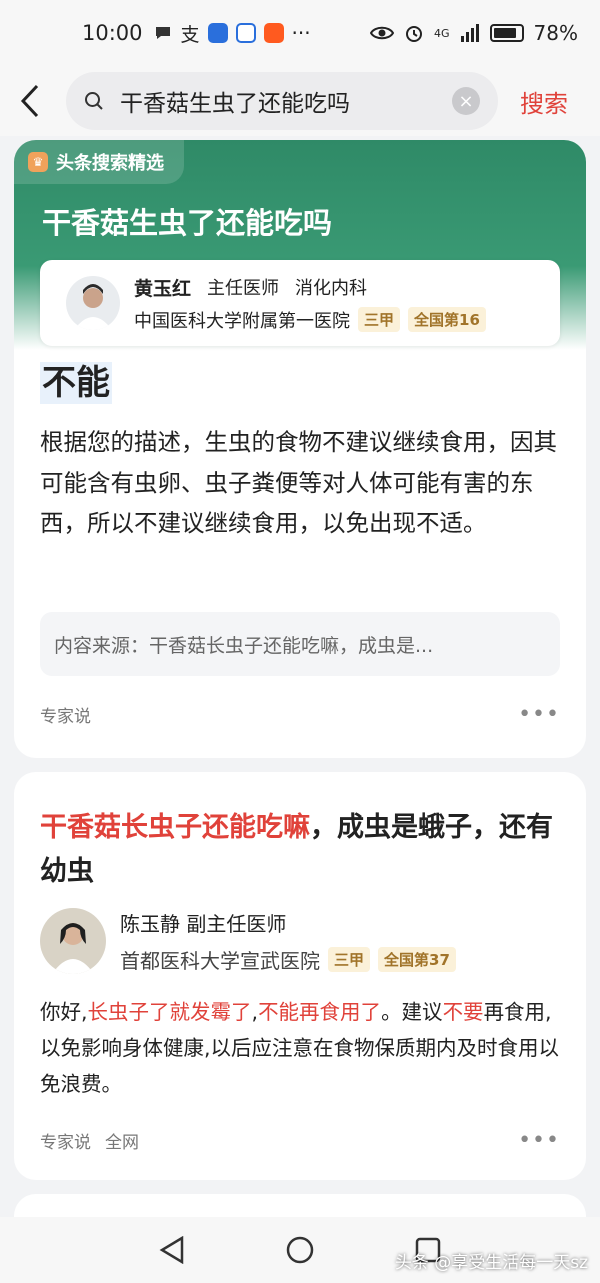 Image resolution: width=600 pixels, height=1283 pixels. Describe the element at coordinates (544, 101) in the screenshot. I see `search-button: 搜索` at that location.